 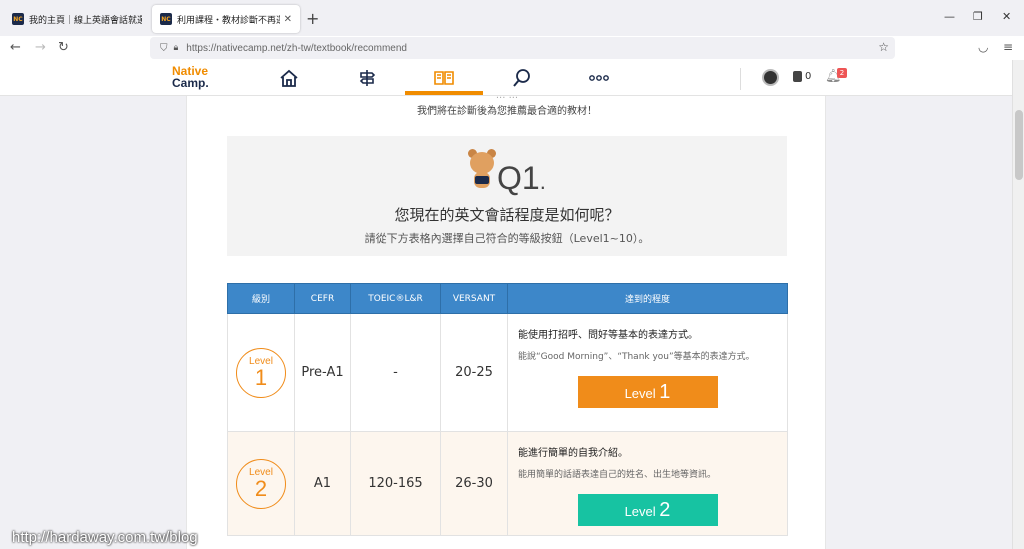 What do you see at coordinates (395, 372) in the screenshot?
I see `toeic-cell: -` at bounding box center [395, 372].